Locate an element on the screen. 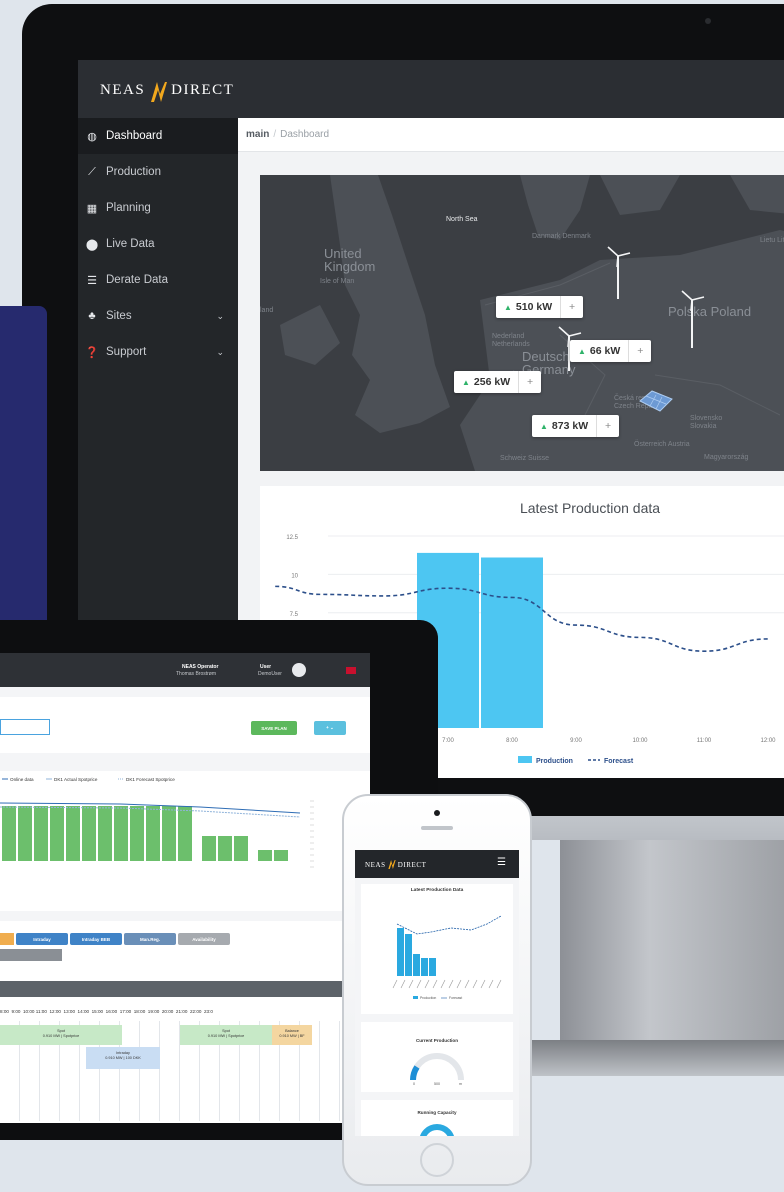 The image size is (784, 1192). operator-role: NEAS Operator is located at coordinates (200, 667).